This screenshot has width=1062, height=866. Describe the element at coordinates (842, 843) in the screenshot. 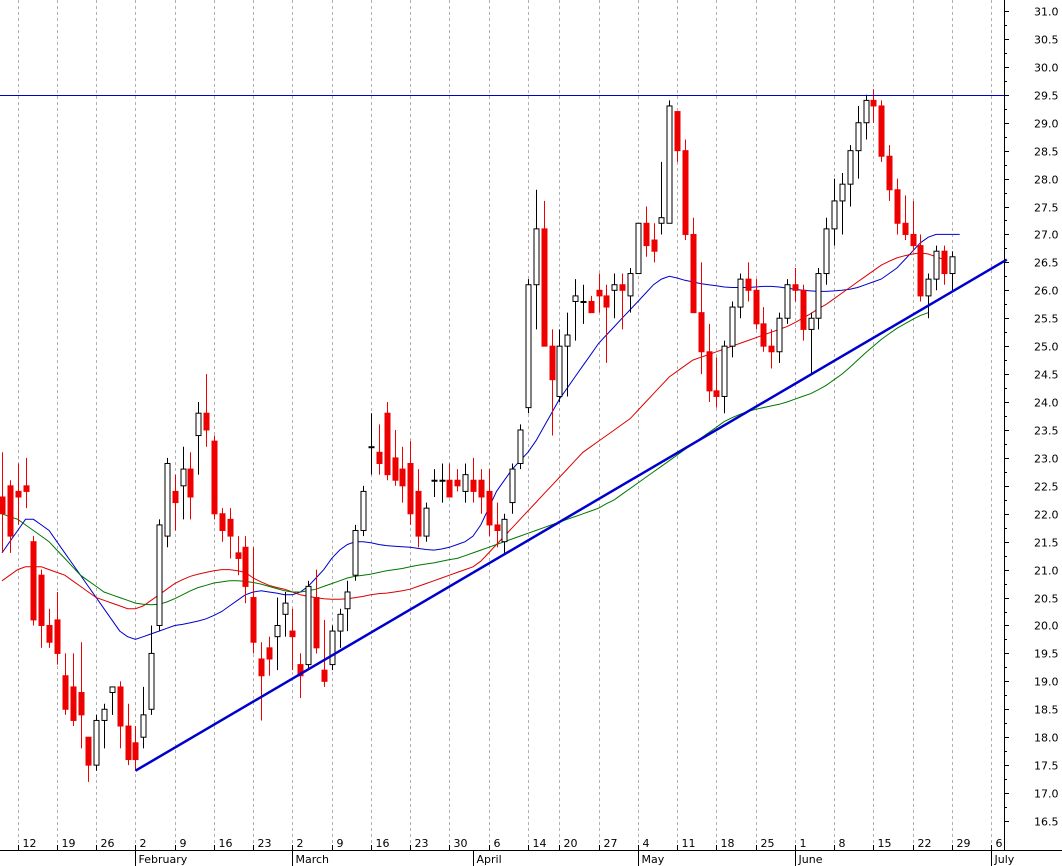

I see `x-tick-label: 8` at that location.